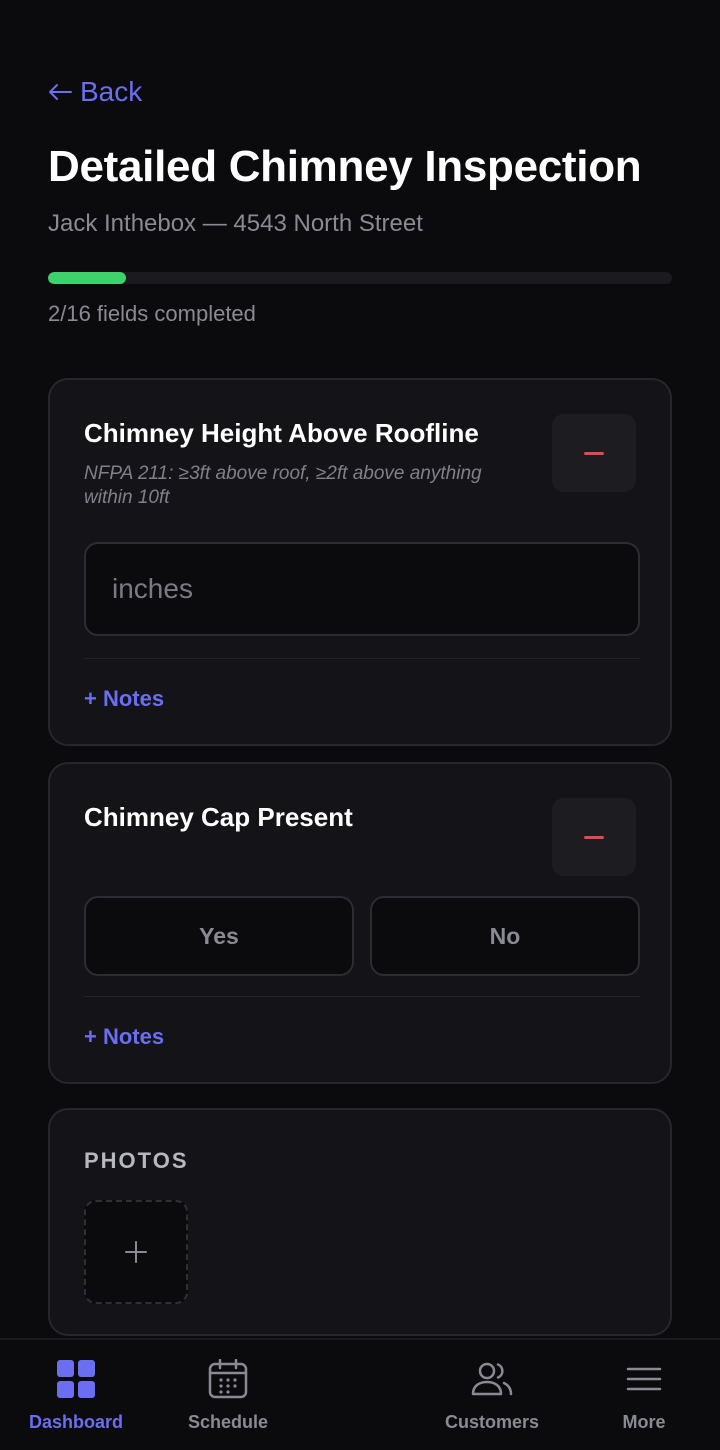  What do you see at coordinates (492, 1379) in the screenshot?
I see `users-icon` at bounding box center [492, 1379].